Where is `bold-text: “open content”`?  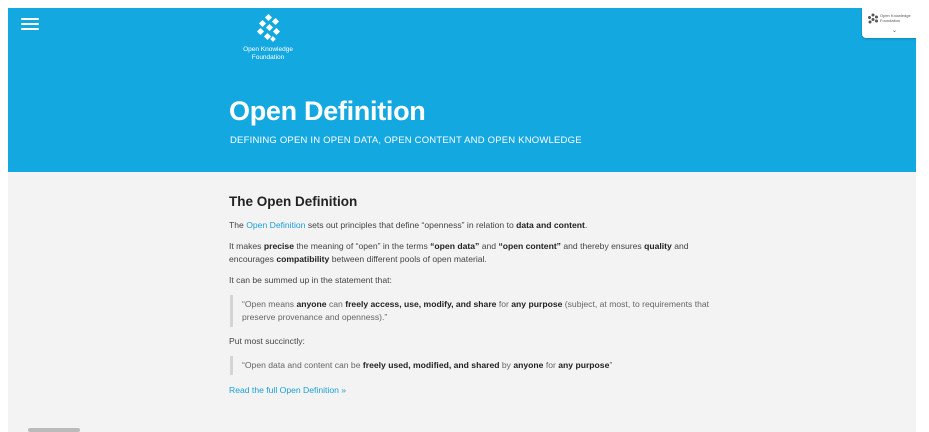 bold-text: “open content” is located at coordinates (529, 246).